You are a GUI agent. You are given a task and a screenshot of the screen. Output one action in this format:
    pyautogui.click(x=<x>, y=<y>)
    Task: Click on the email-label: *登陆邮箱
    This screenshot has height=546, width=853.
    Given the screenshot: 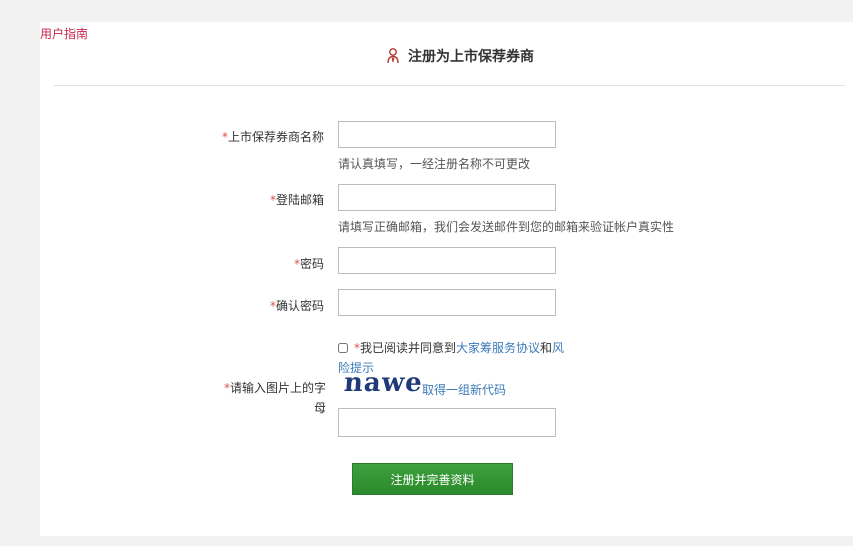 What is the action you would take?
    pyautogui.click(x=297, y=199)
    